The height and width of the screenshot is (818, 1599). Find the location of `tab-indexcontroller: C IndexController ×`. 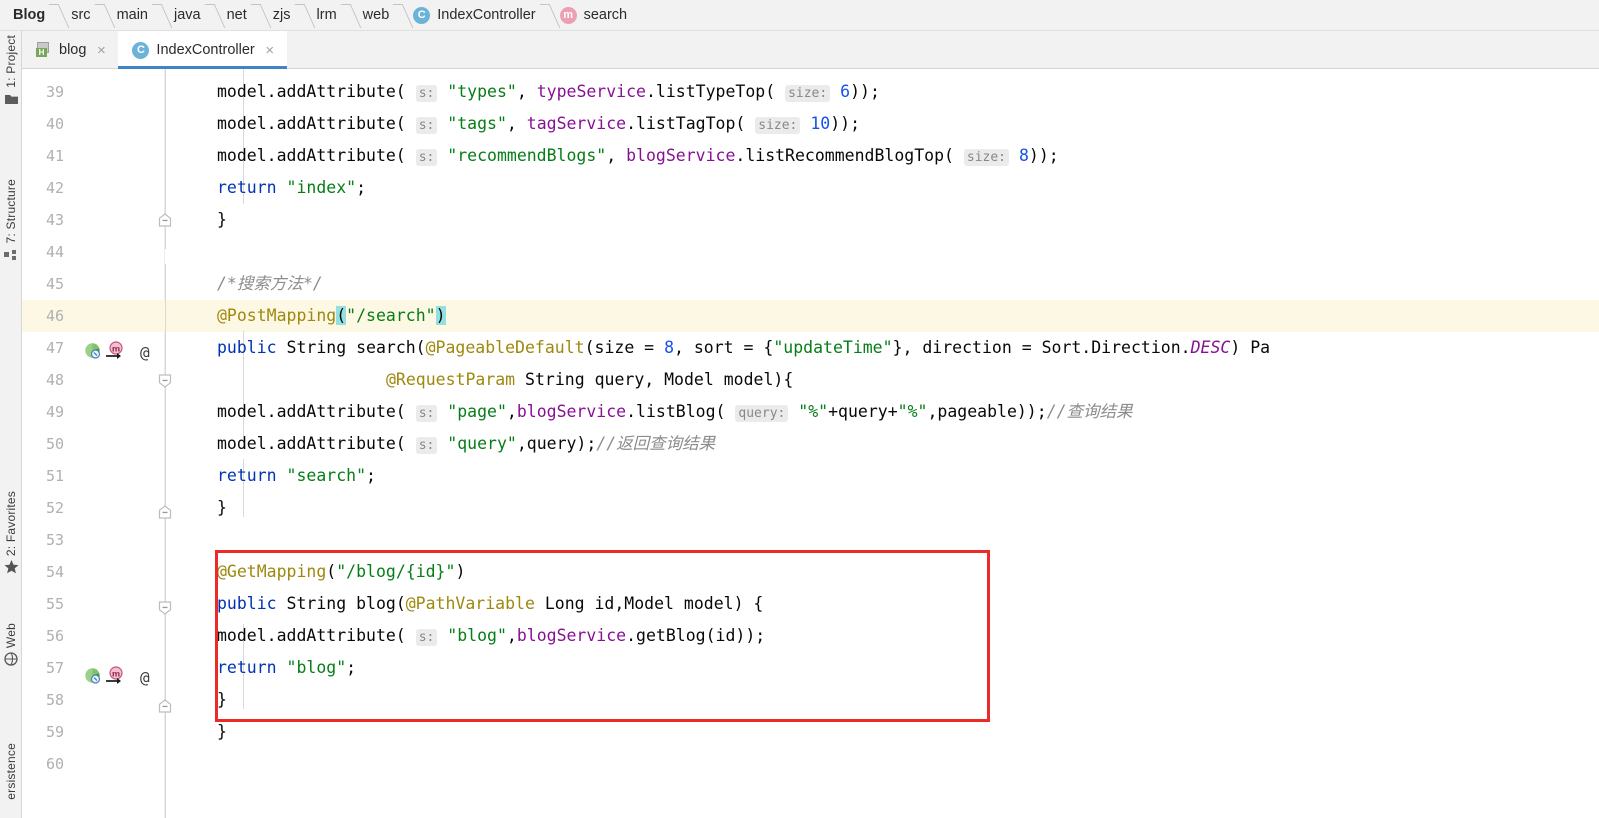

tab-indexcontroller: C IndexController × is located at coordinates (203, 50).